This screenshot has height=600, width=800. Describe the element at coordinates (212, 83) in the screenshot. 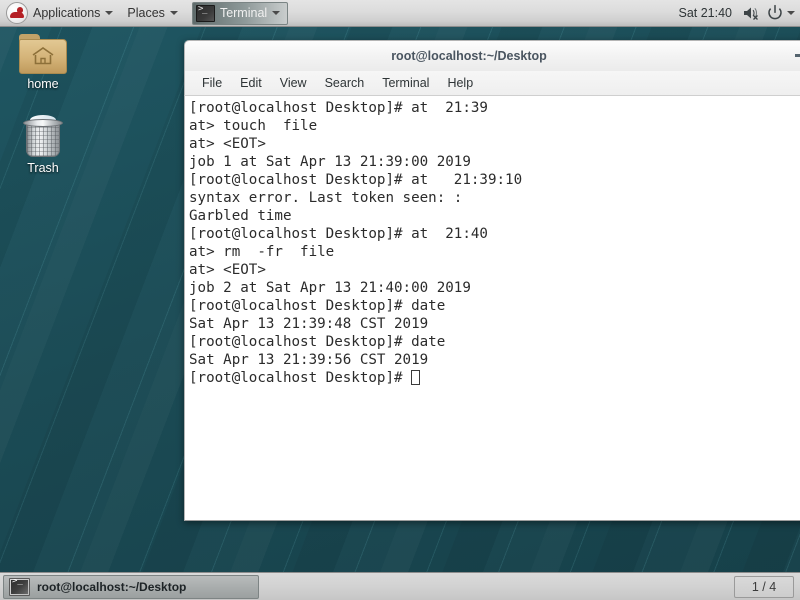

I see `menu-item-file: File` at that location.